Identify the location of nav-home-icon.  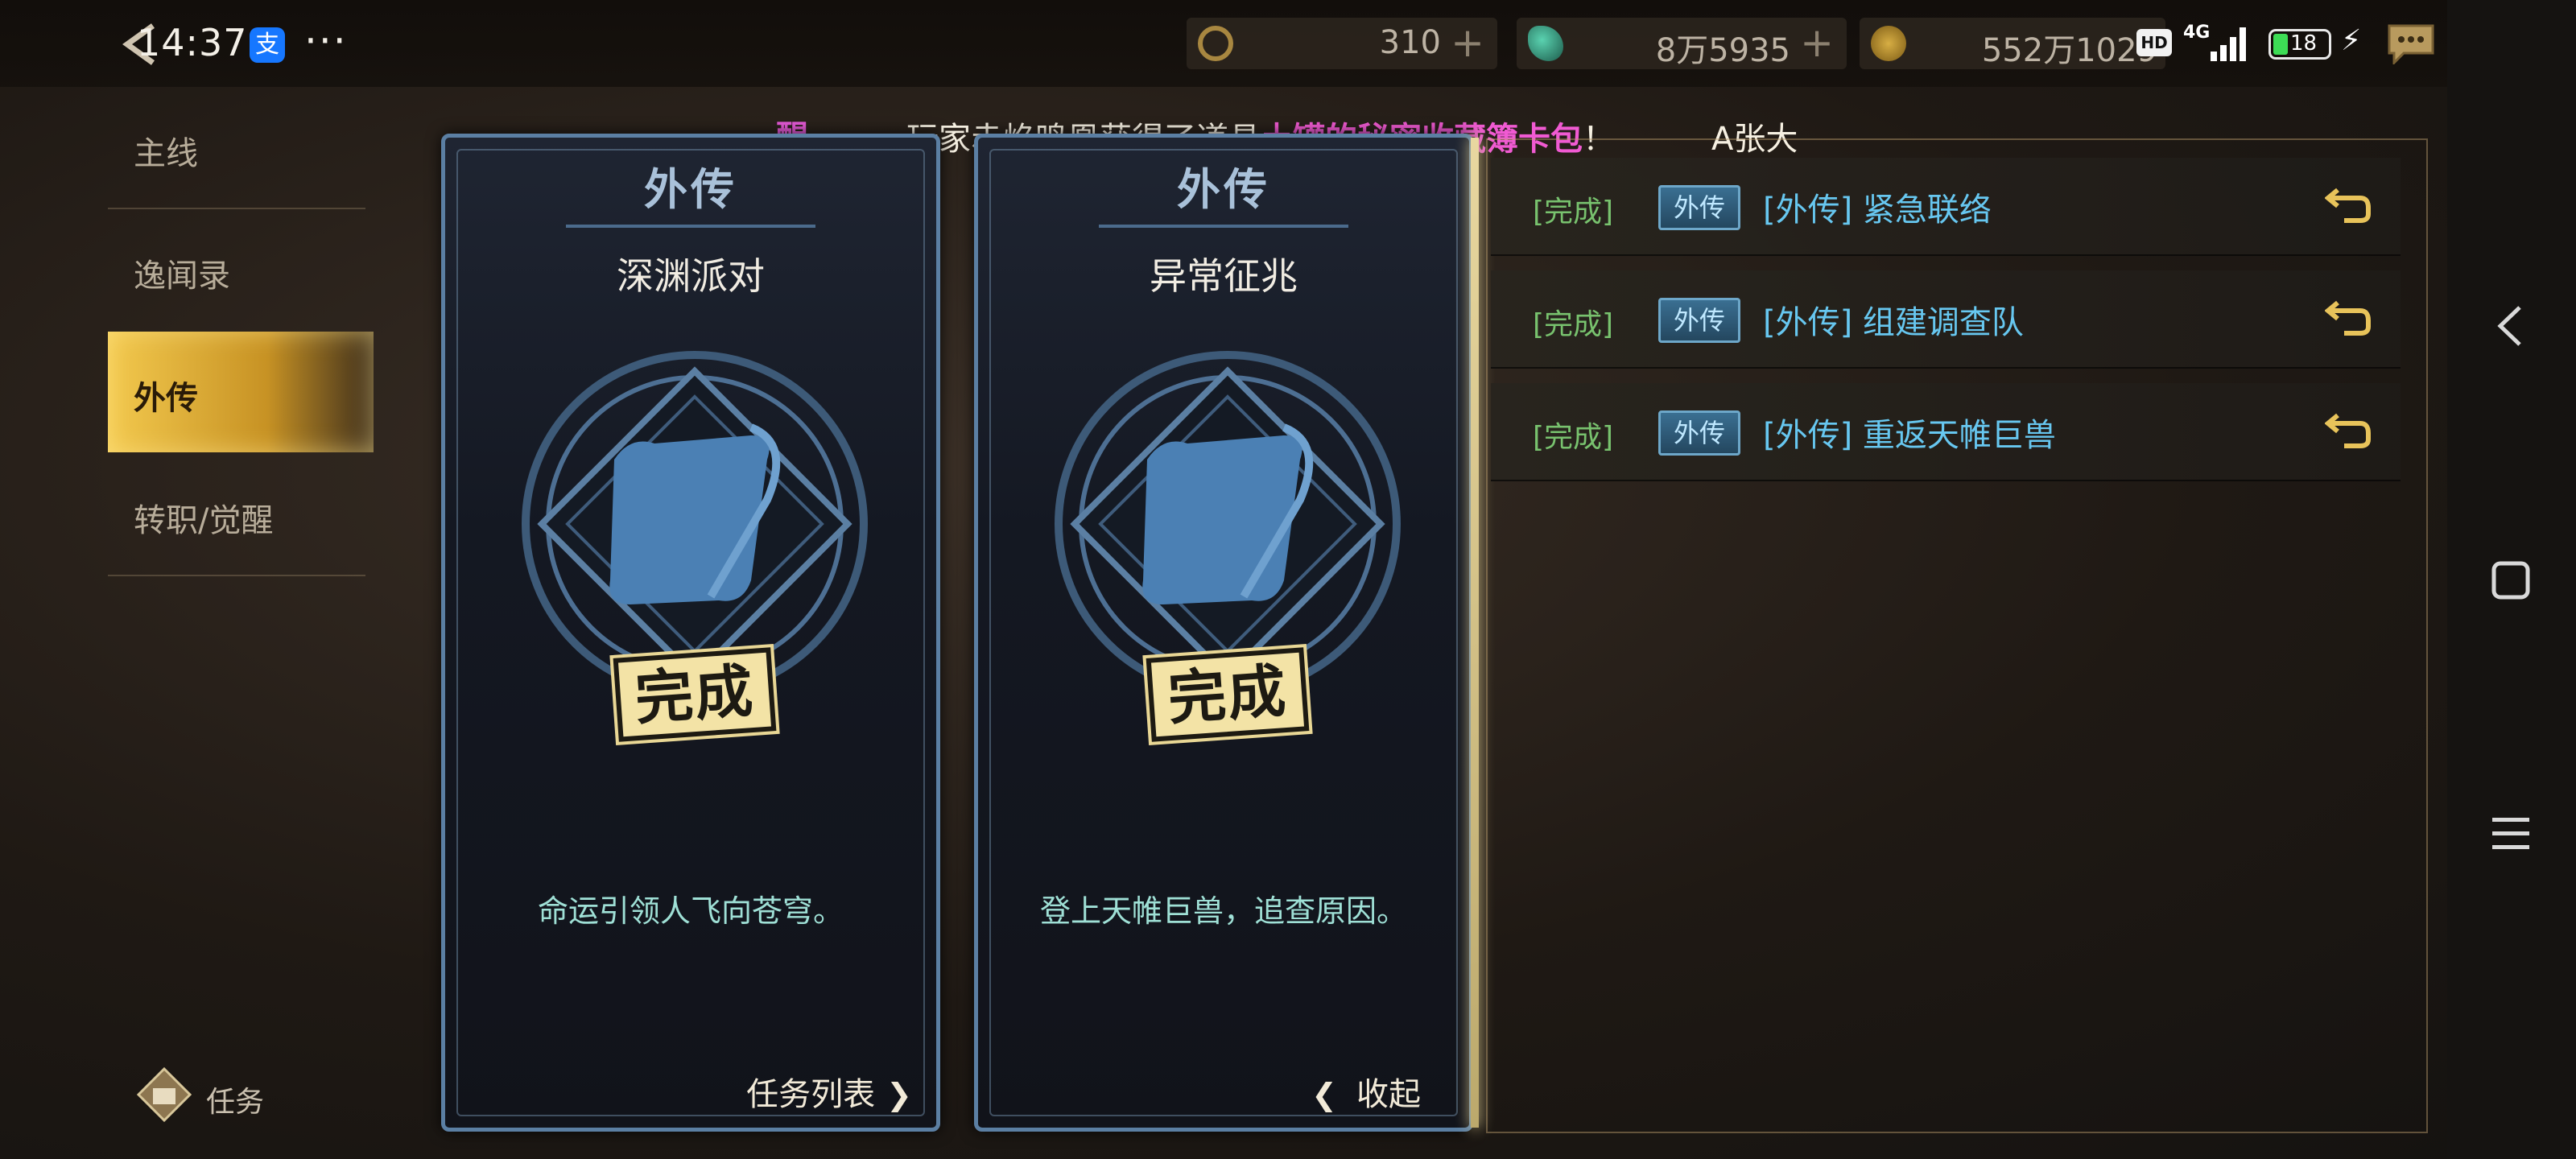
(2511, 580).